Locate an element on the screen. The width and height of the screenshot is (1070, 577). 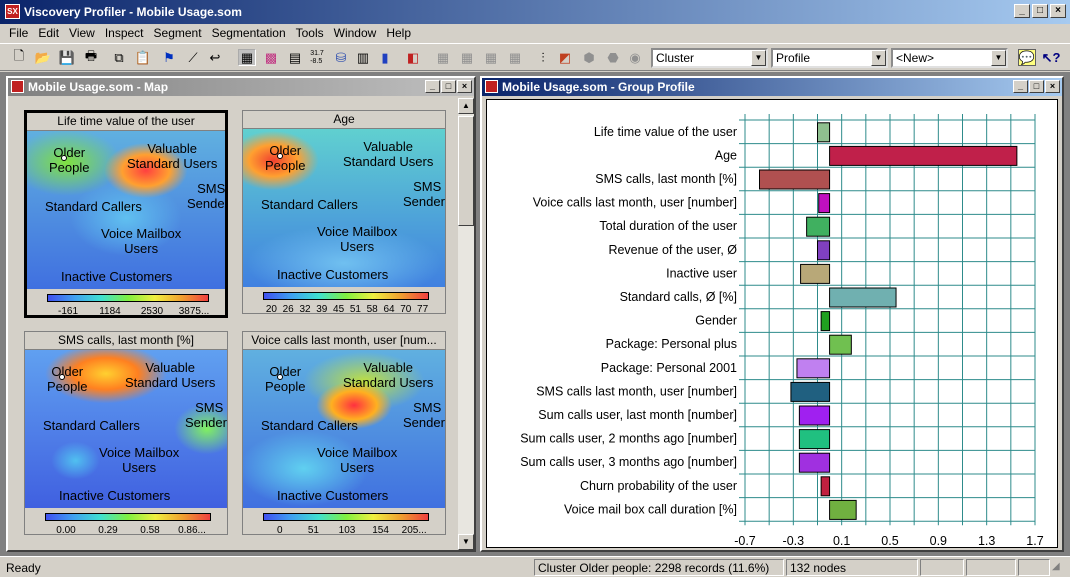
comment-icon: 💬 is located at coordinates (1027, 57).